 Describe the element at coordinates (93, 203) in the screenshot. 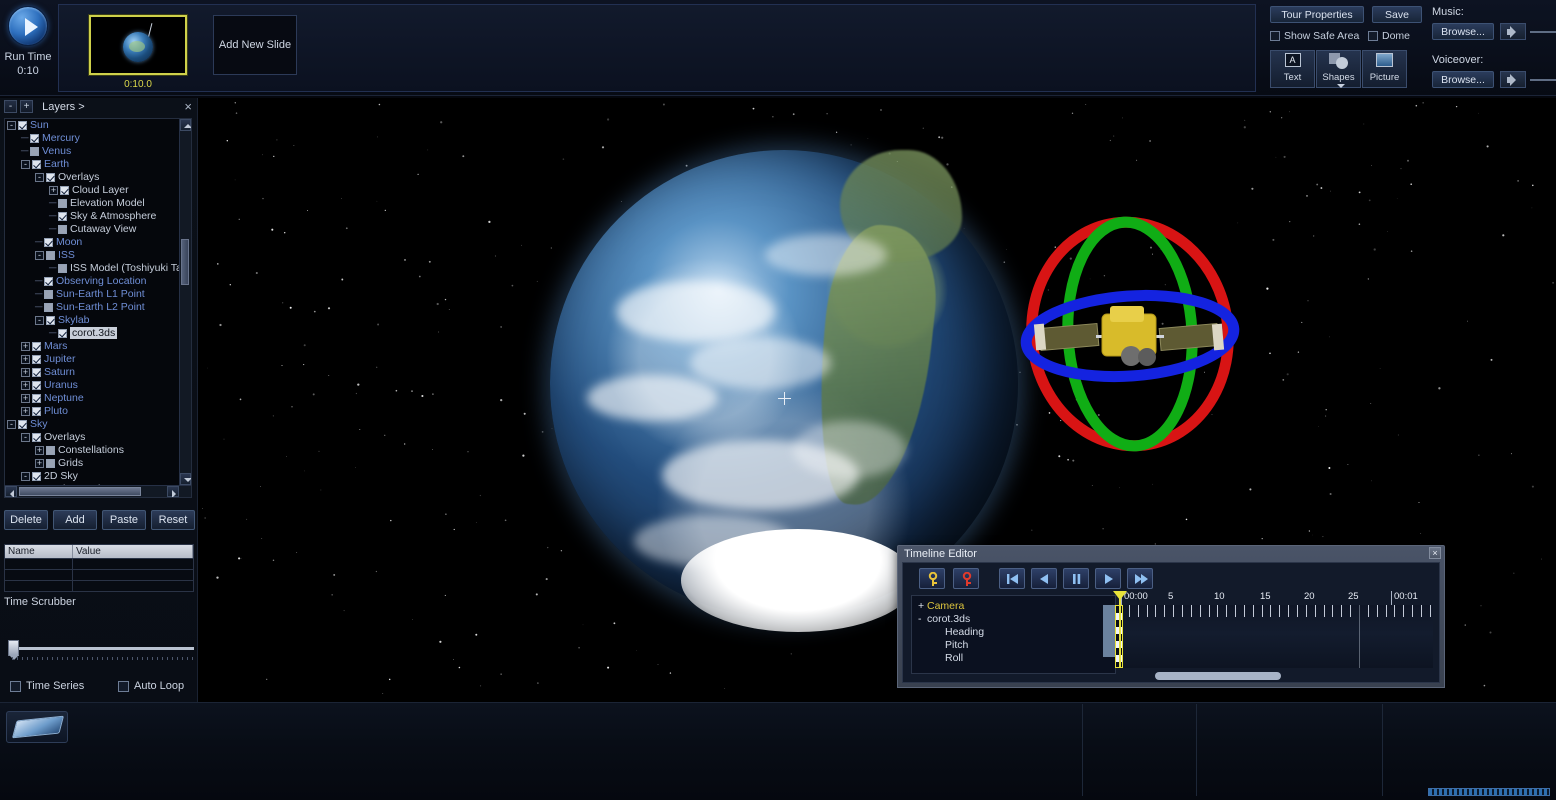

I see `layer-node-elevation-model: ─ Elevation Model` at that location.